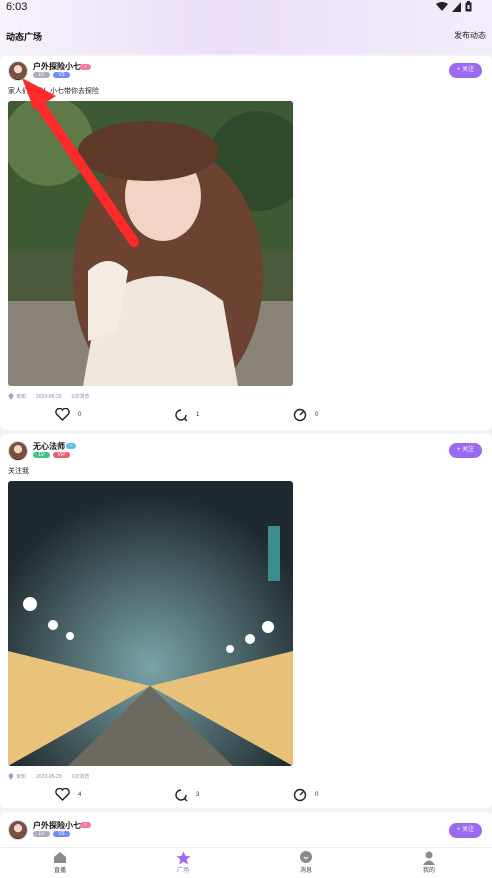  What do you see at coordinates (429, 858) in the screenshot?
I see `user-icon` at bounding box center [429, 858].